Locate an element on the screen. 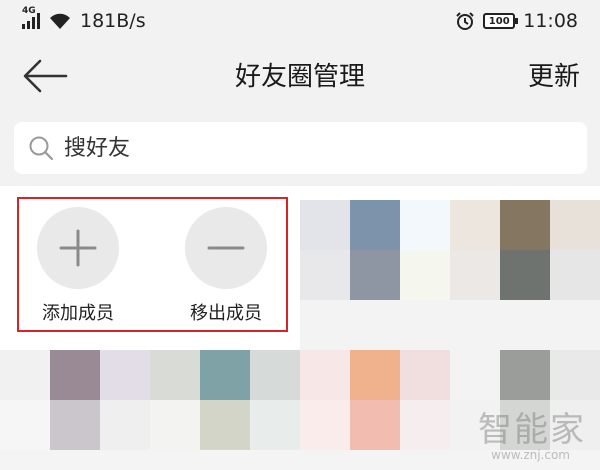 The height and width of the screenshot is (470, 600). status-left: 4G 181B/s is located at coordinates (84, 19).